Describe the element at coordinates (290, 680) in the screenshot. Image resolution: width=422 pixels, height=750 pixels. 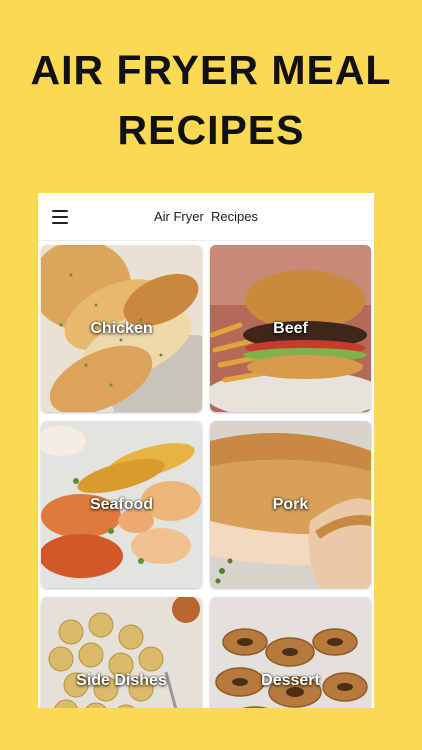
I see `category-label: Dessert` at that location.